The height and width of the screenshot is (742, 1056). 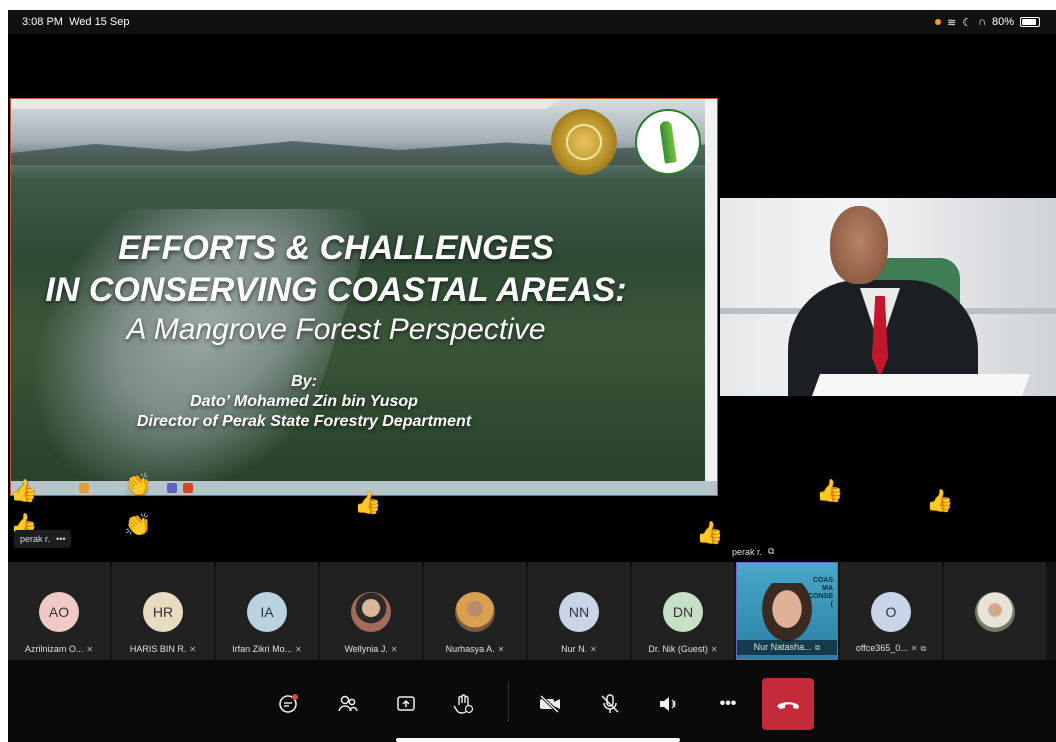 I want to click on people-icon, so click(x=348, y=704).